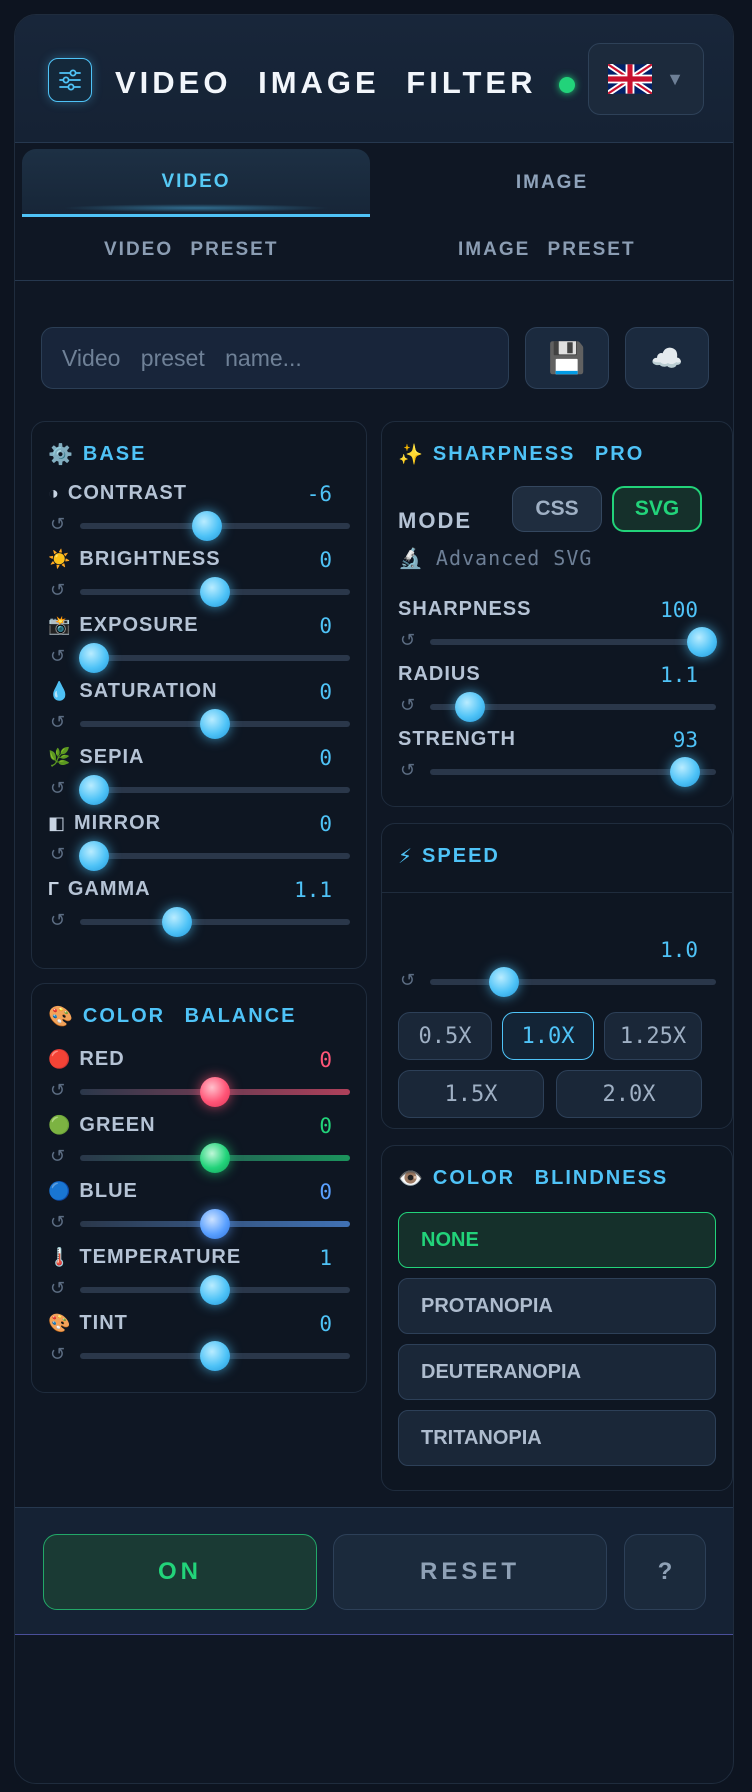  What do you see at coordinates (325, 1060) in the screenshot?
I see `red-value: 0` at bounding box center [325, 1060].